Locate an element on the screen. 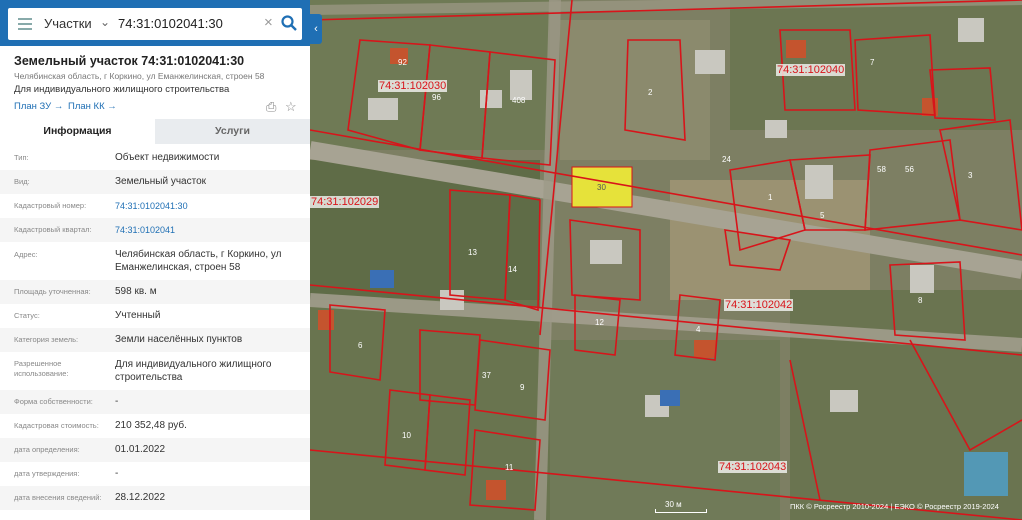 The height and width of the screenshot is (520, 1022). field-row: Площадь уточненная: 598 кв. м is located at coordinates (155, 292).